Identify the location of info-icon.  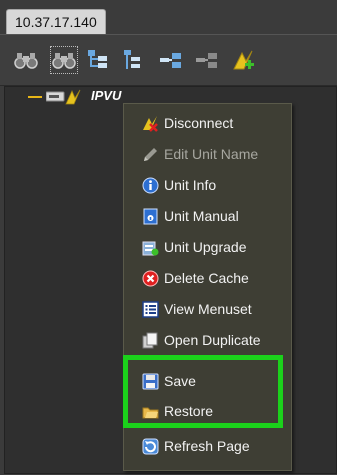
(150, 185).